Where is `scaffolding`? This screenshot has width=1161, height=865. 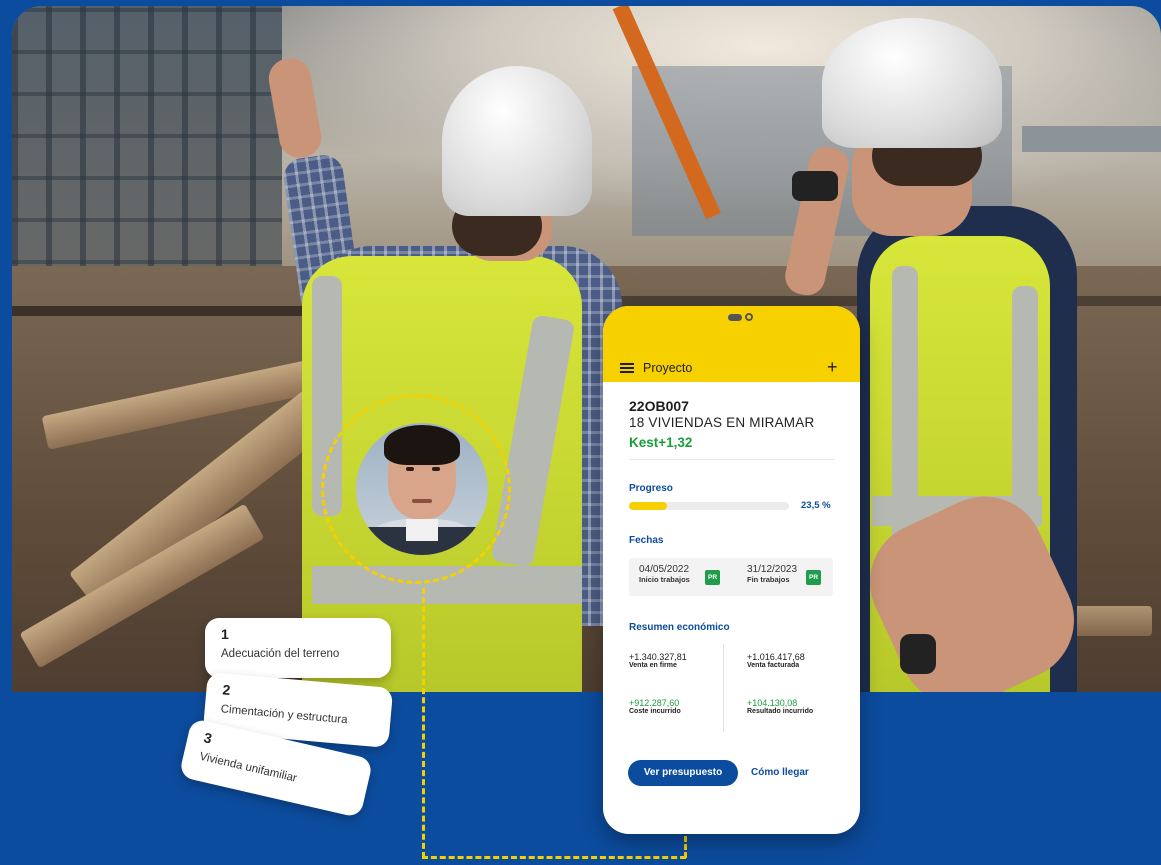
scaffolding is located at coordinates (147, 156).